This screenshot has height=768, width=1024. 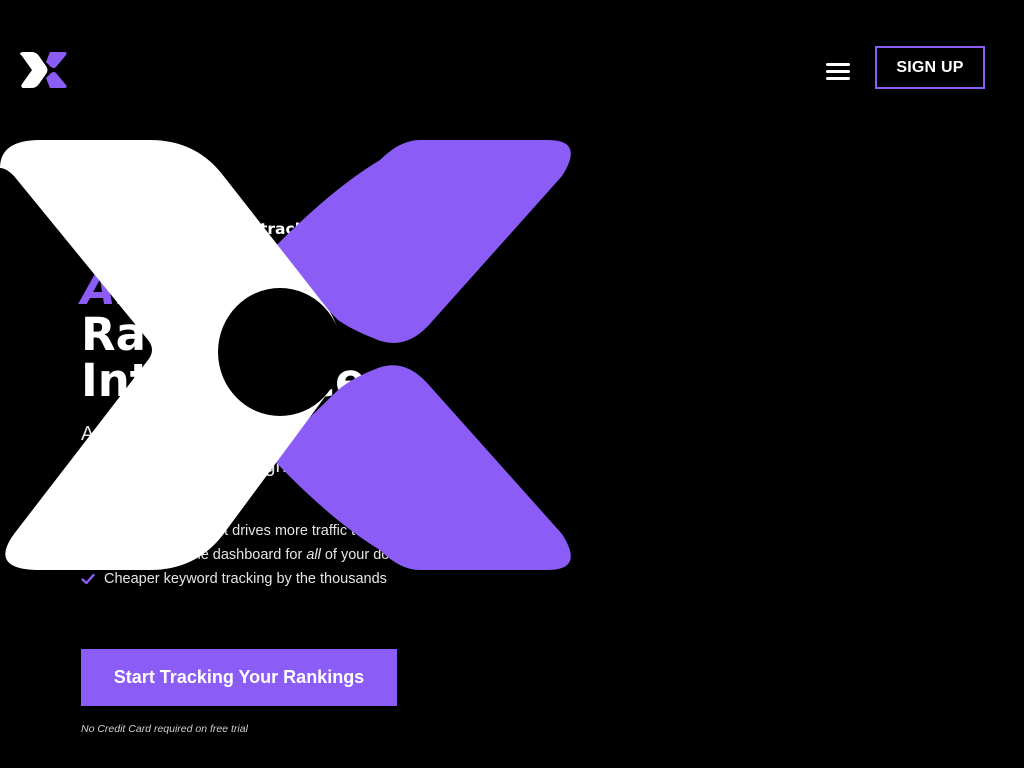 I want to click on headline-line-2: Ra, so click(x=114, y=334).